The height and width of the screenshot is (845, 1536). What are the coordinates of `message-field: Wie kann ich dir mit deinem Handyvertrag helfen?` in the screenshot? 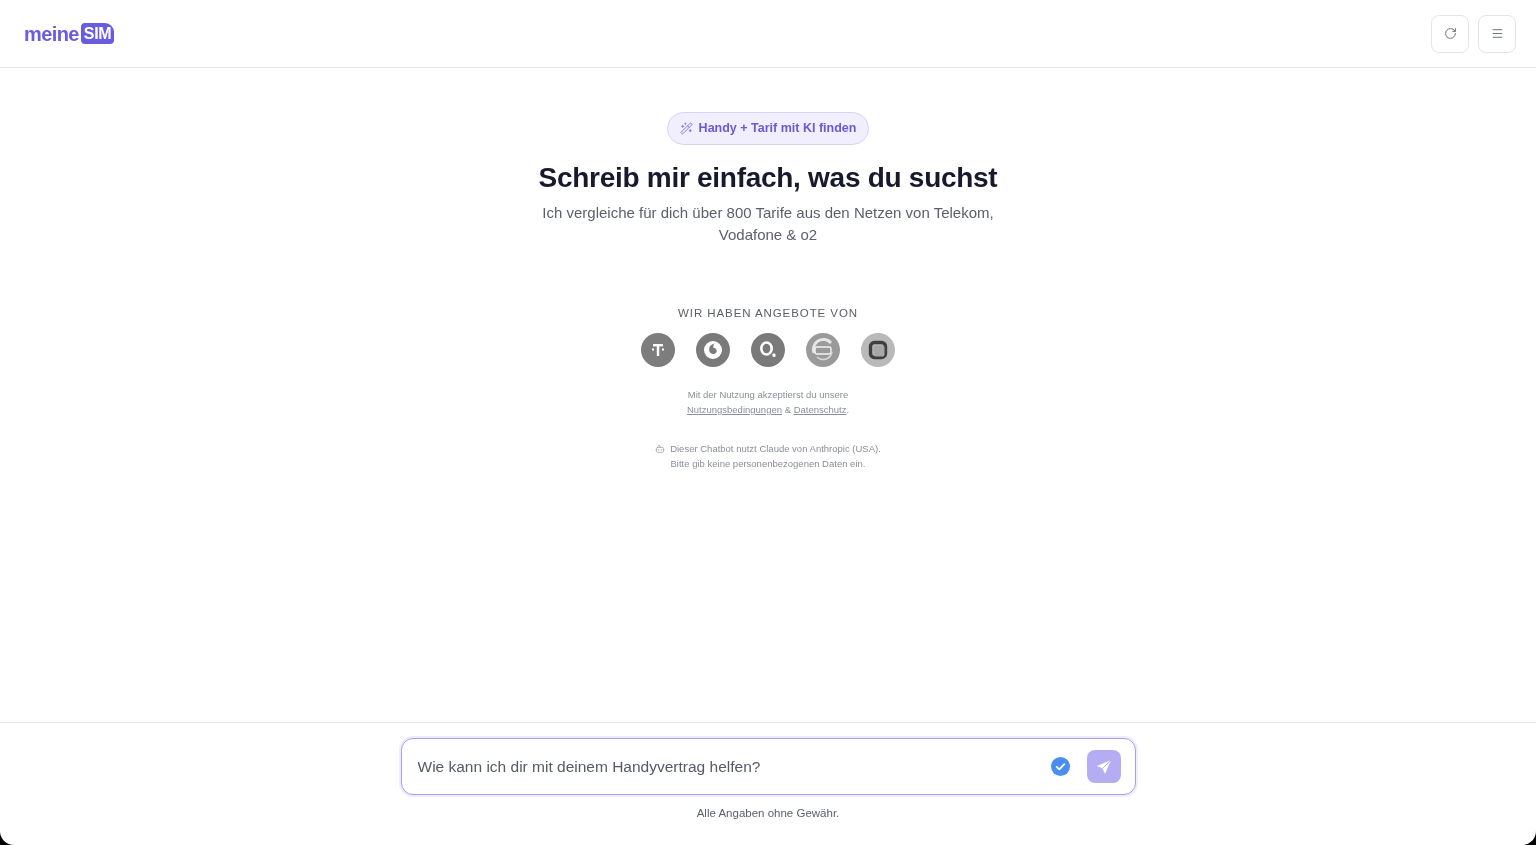 It's located at (768, 766).